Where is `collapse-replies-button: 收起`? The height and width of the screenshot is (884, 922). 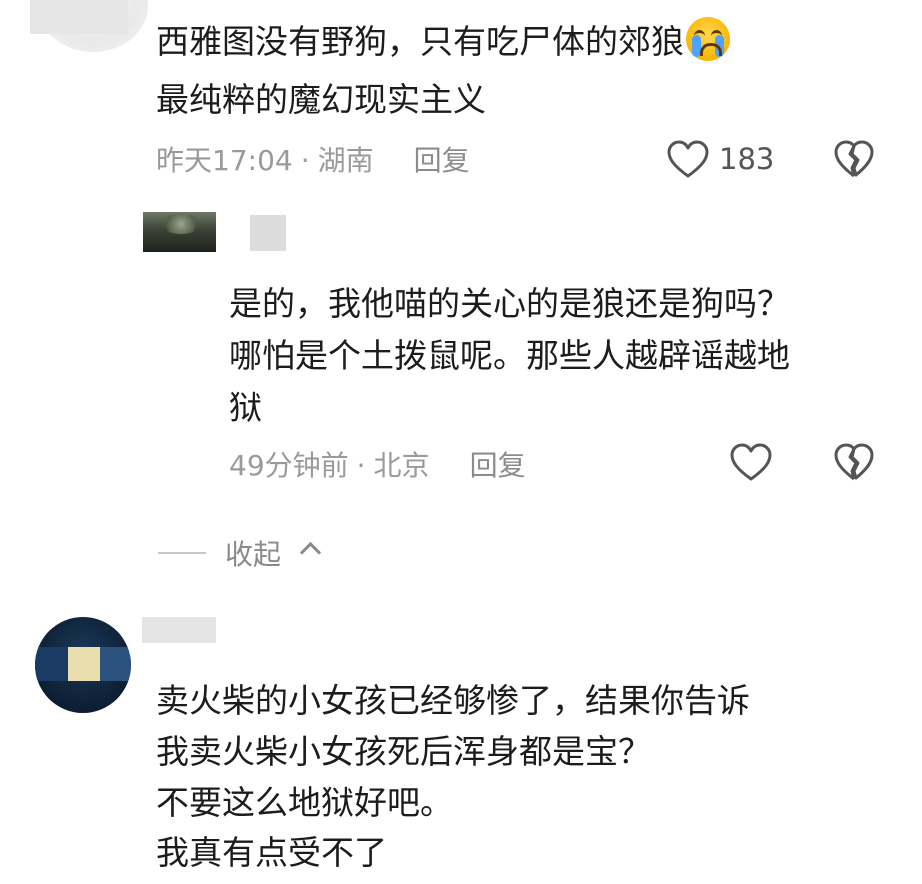 collapse-replies-button: 收起 is located at coordinates (253, 553).